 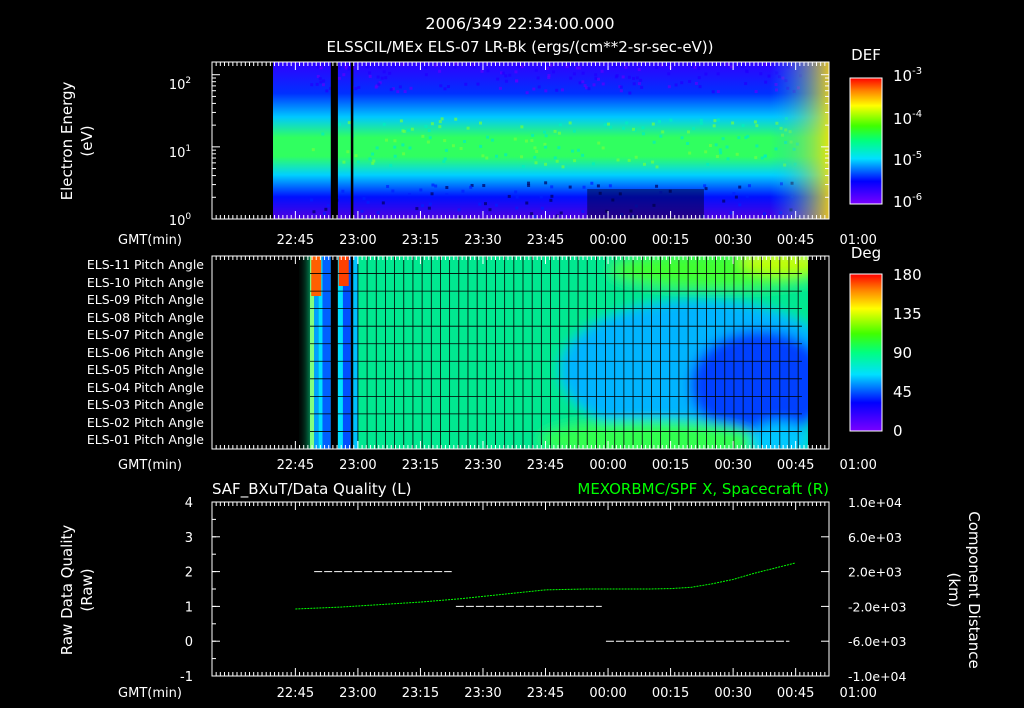 I want to click on energy-tick-label: 102, so click(x=180, y=84).